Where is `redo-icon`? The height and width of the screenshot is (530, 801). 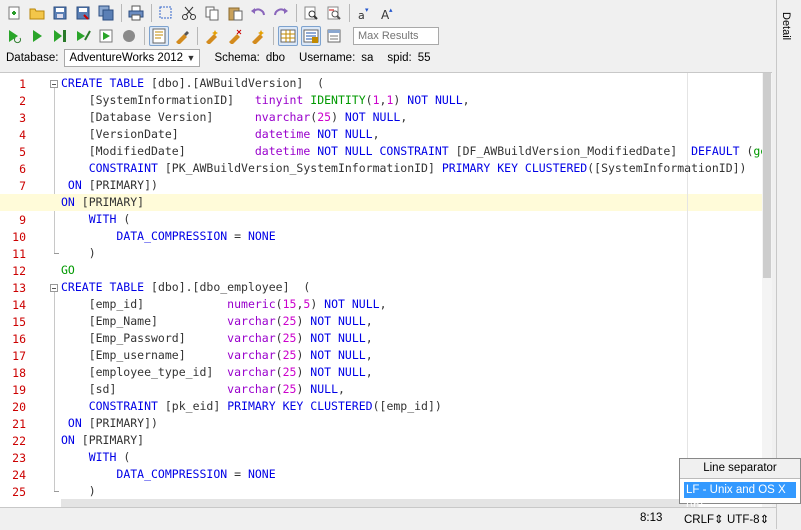
redo-icon is located at coordinates (281, 13).